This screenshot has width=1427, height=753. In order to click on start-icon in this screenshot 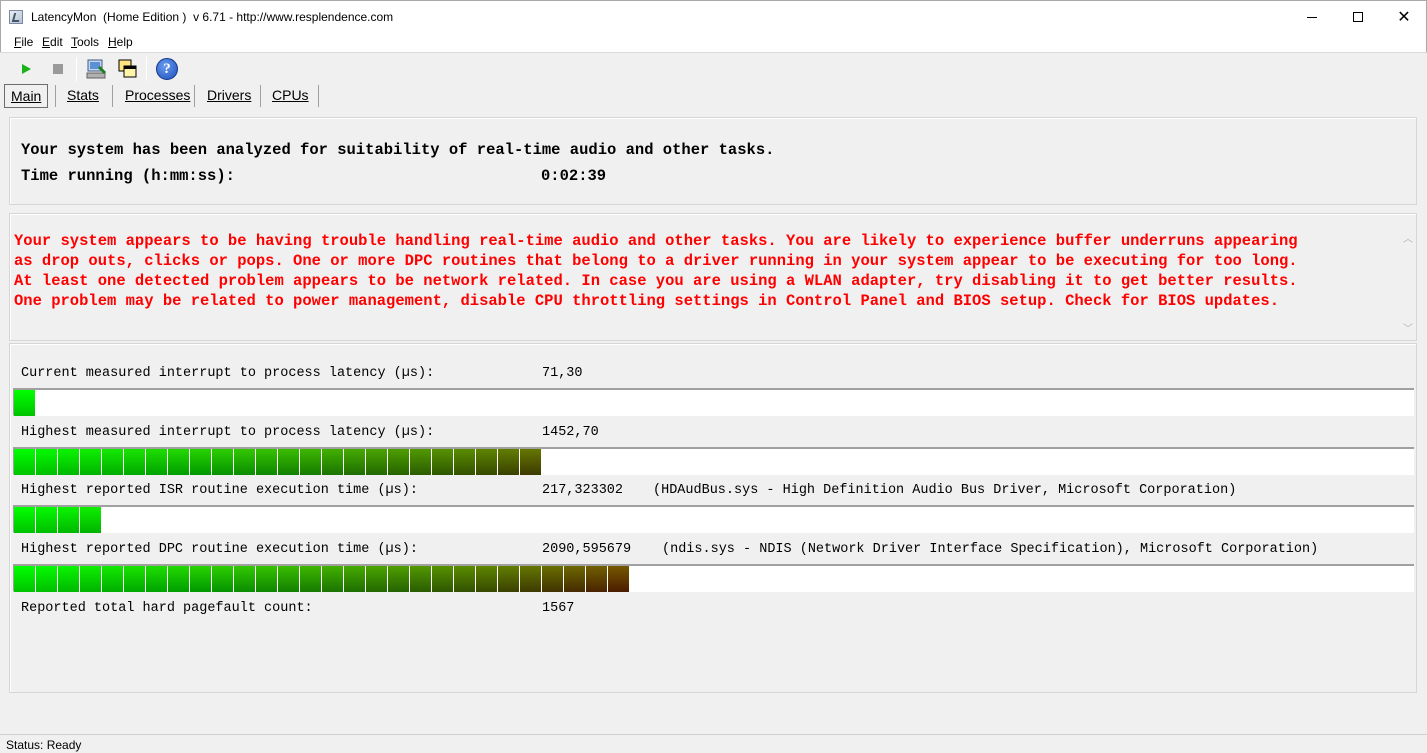, I will do `click(26, 69)`.